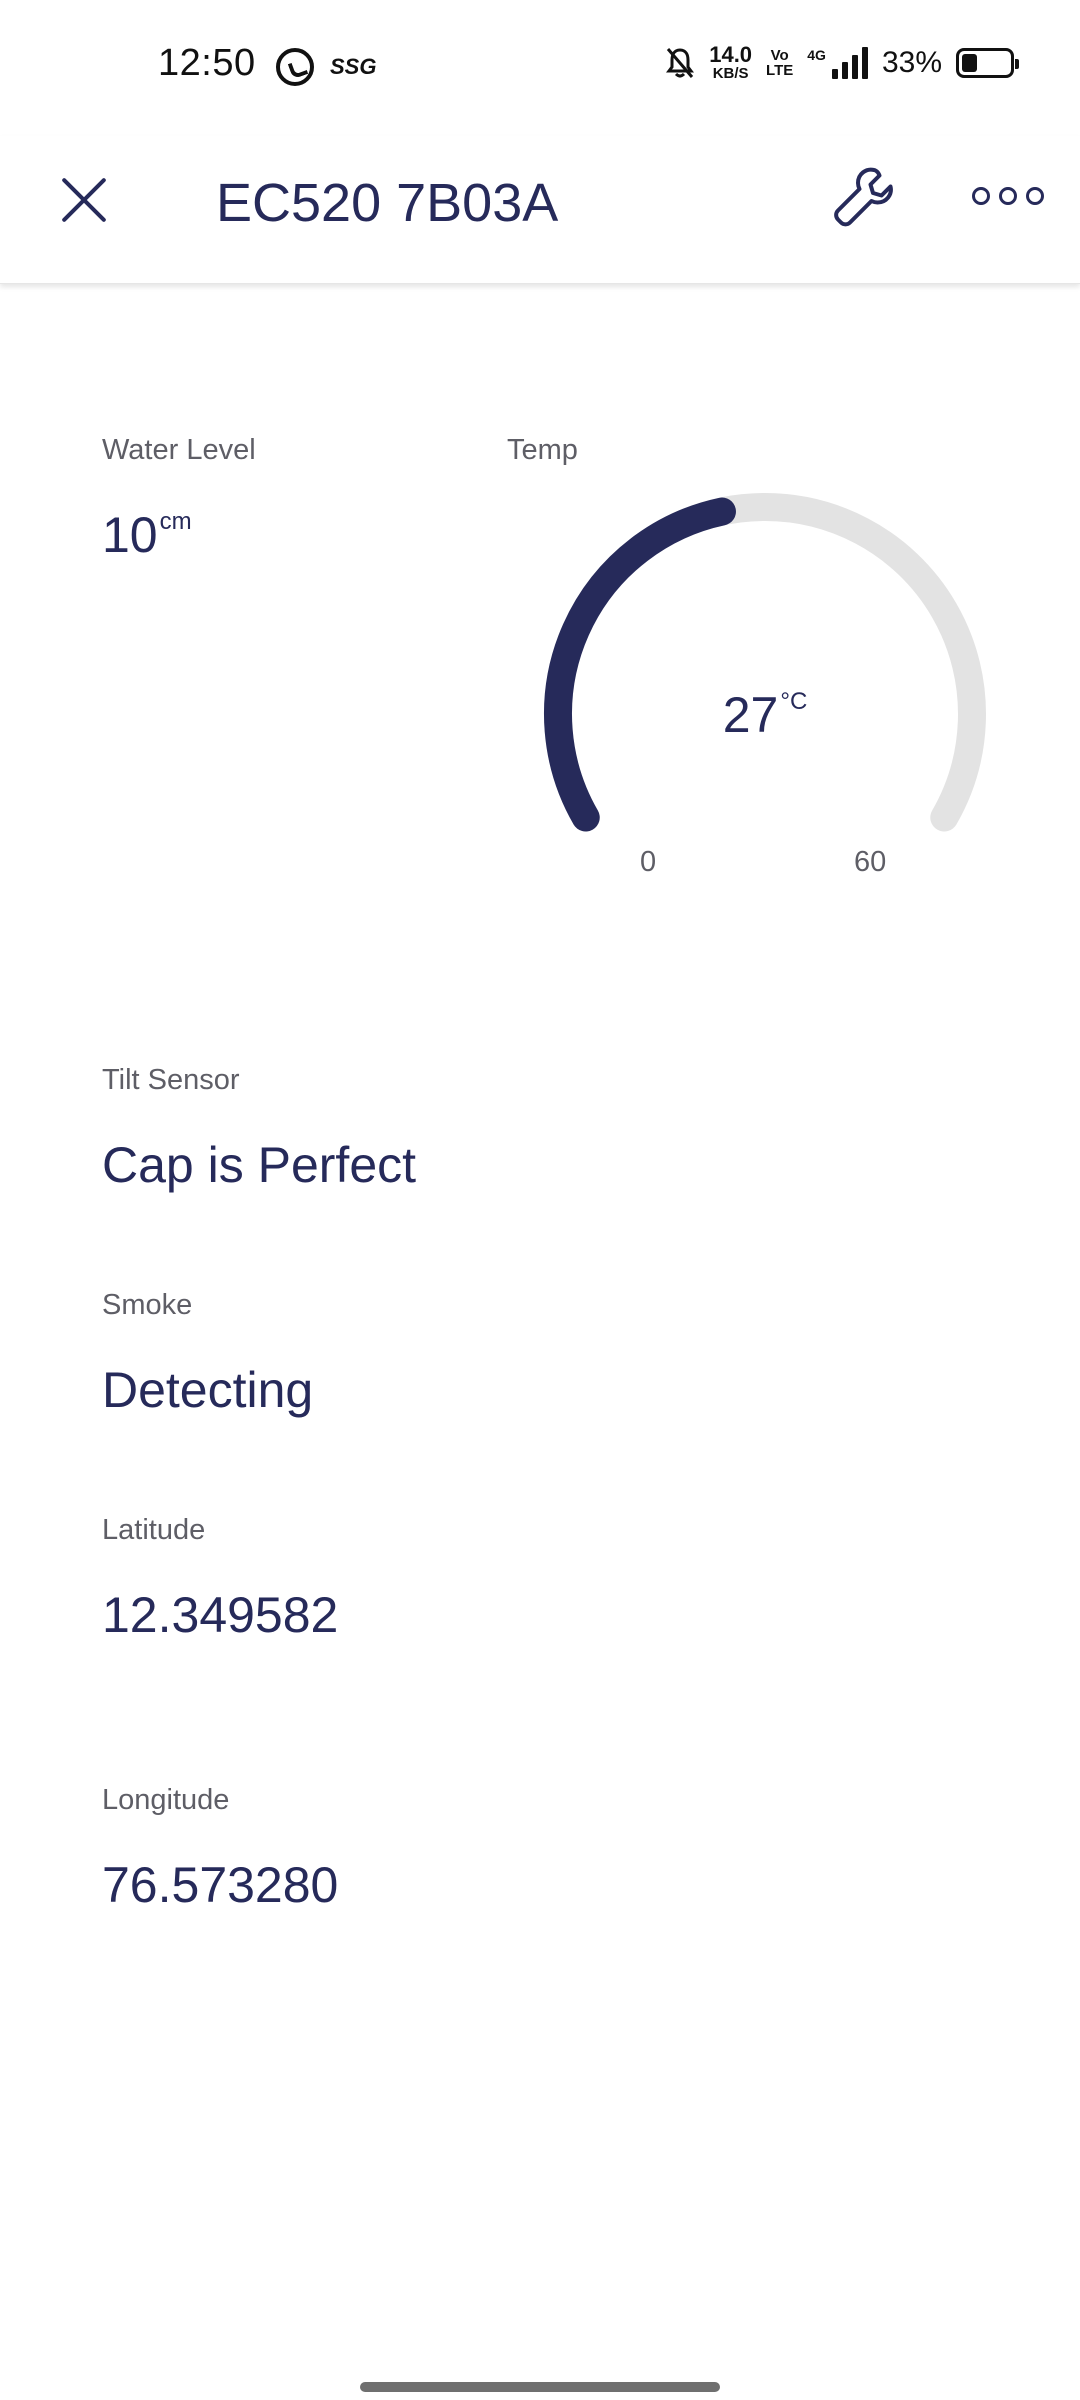 This screenshot has height=2400, width=1080. What do you see at coordinates (84, 198) in the screenshot?
I see `close-button` at bounding box center [84, 198].